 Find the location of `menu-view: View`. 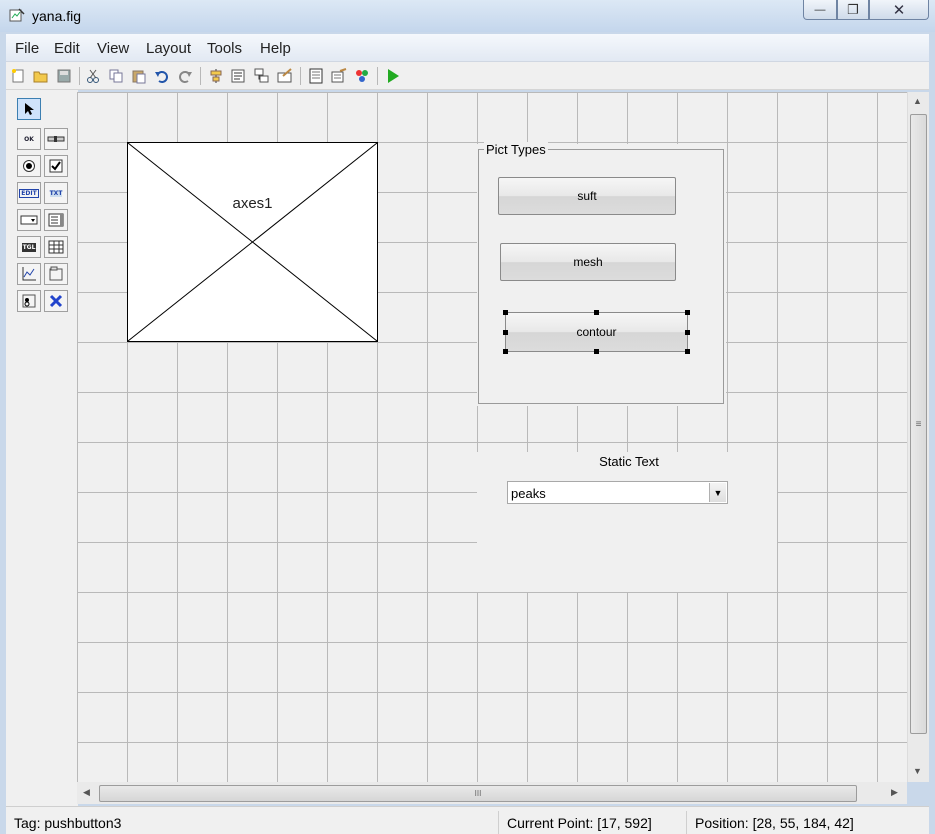

menu-view: View is located at coordinates (113, 48).